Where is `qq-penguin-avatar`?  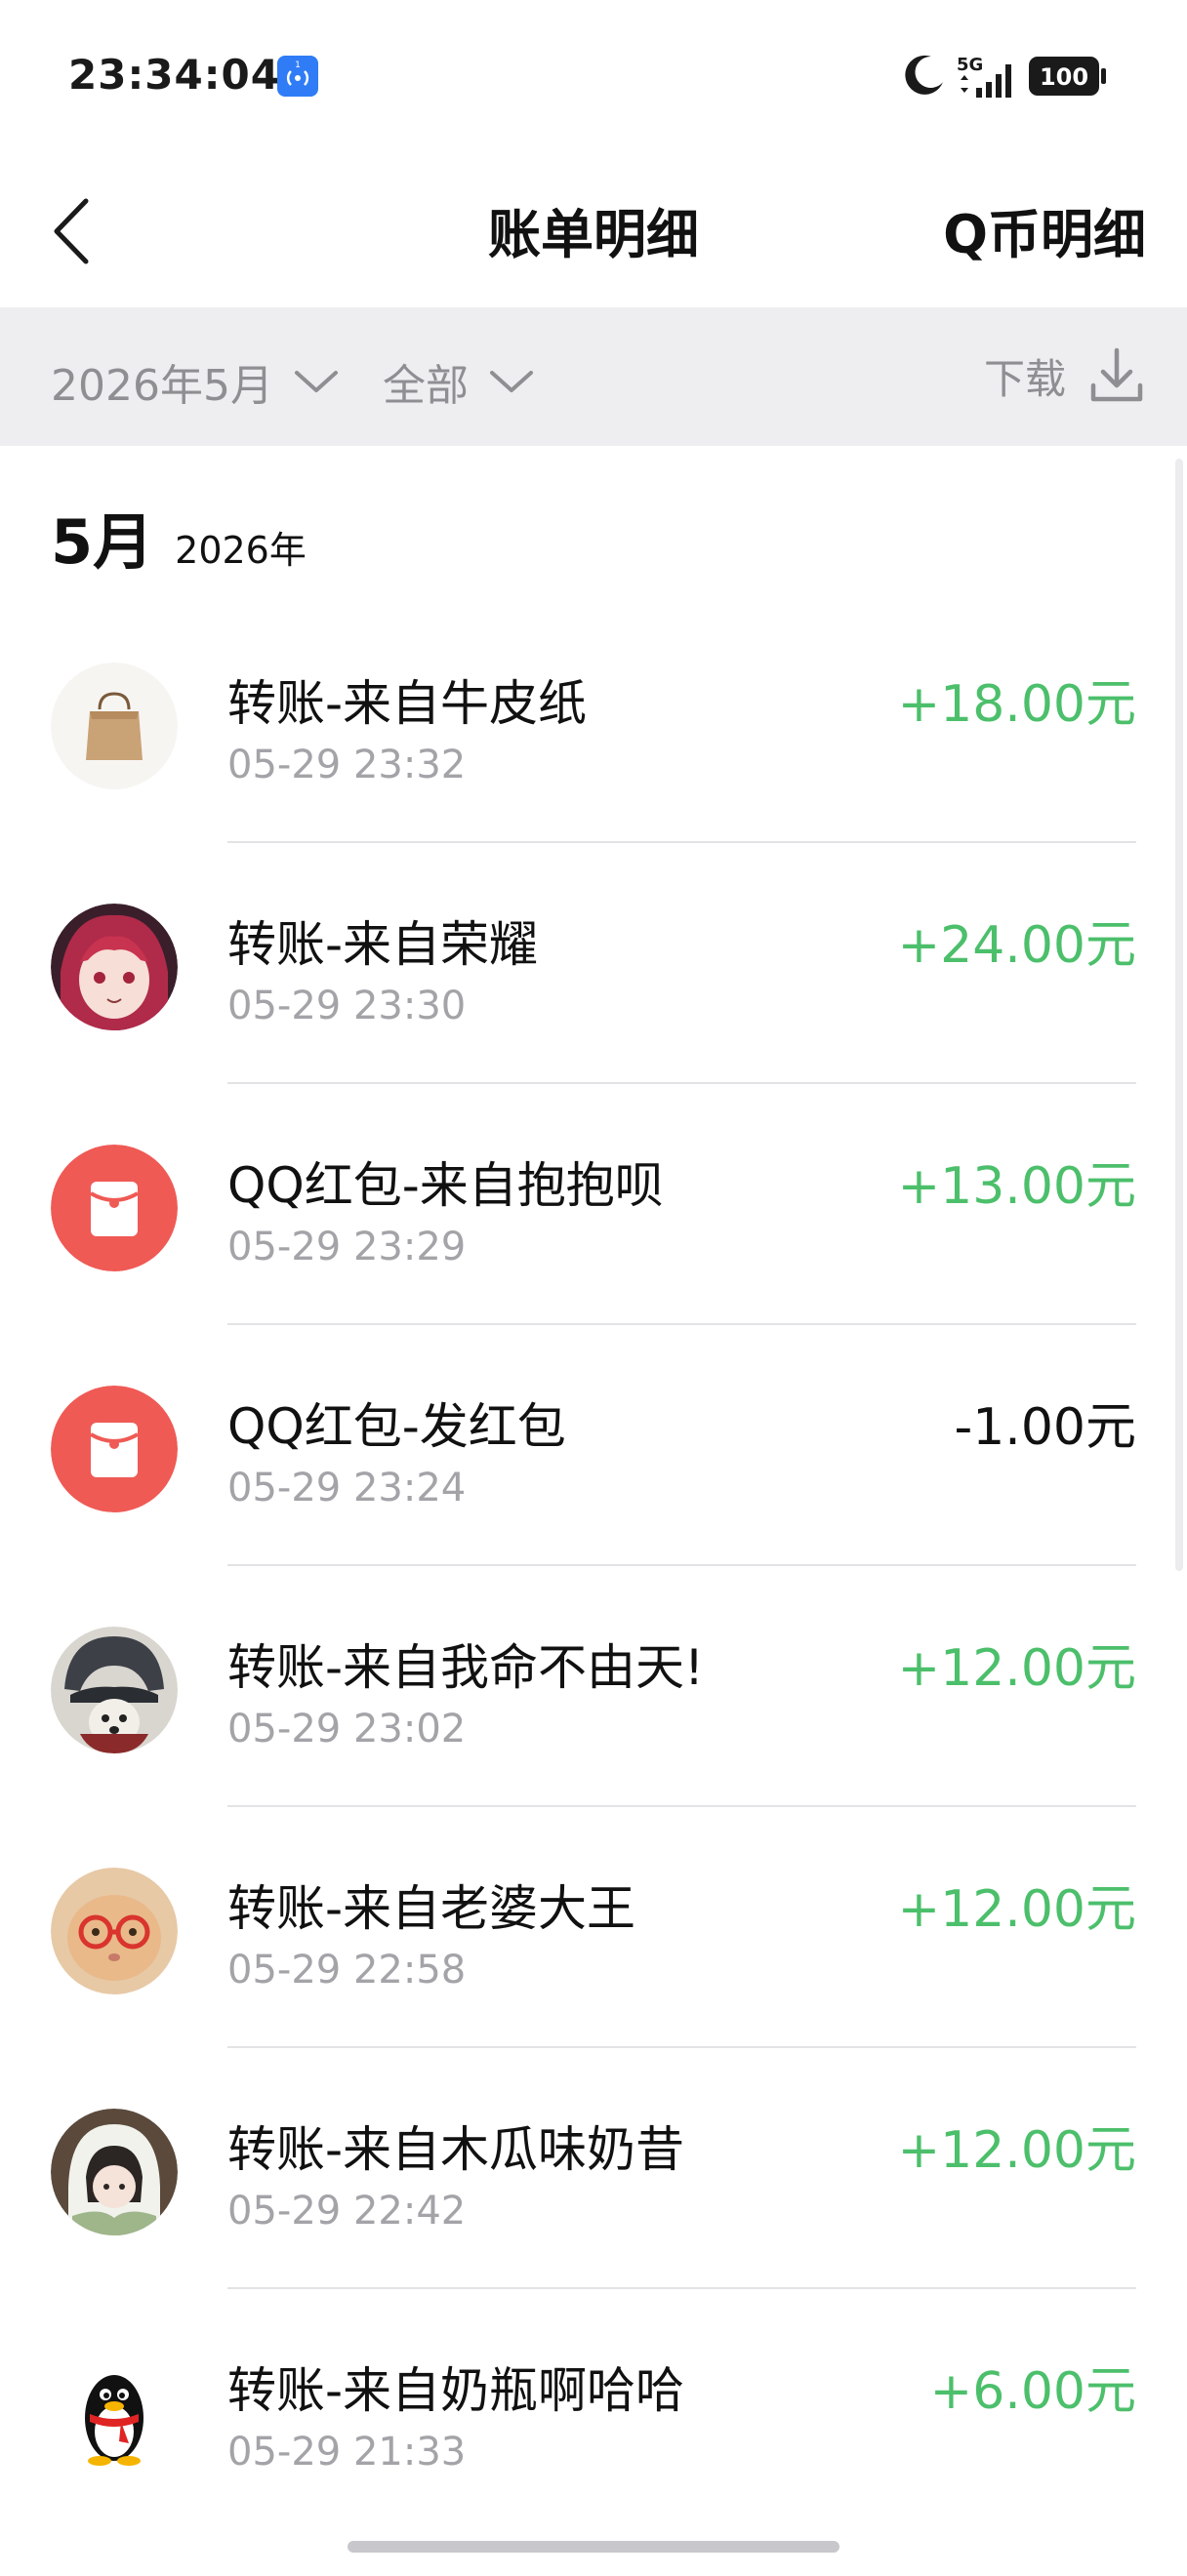 qq-penguin-avatar is located at coordinates (114, 2413).